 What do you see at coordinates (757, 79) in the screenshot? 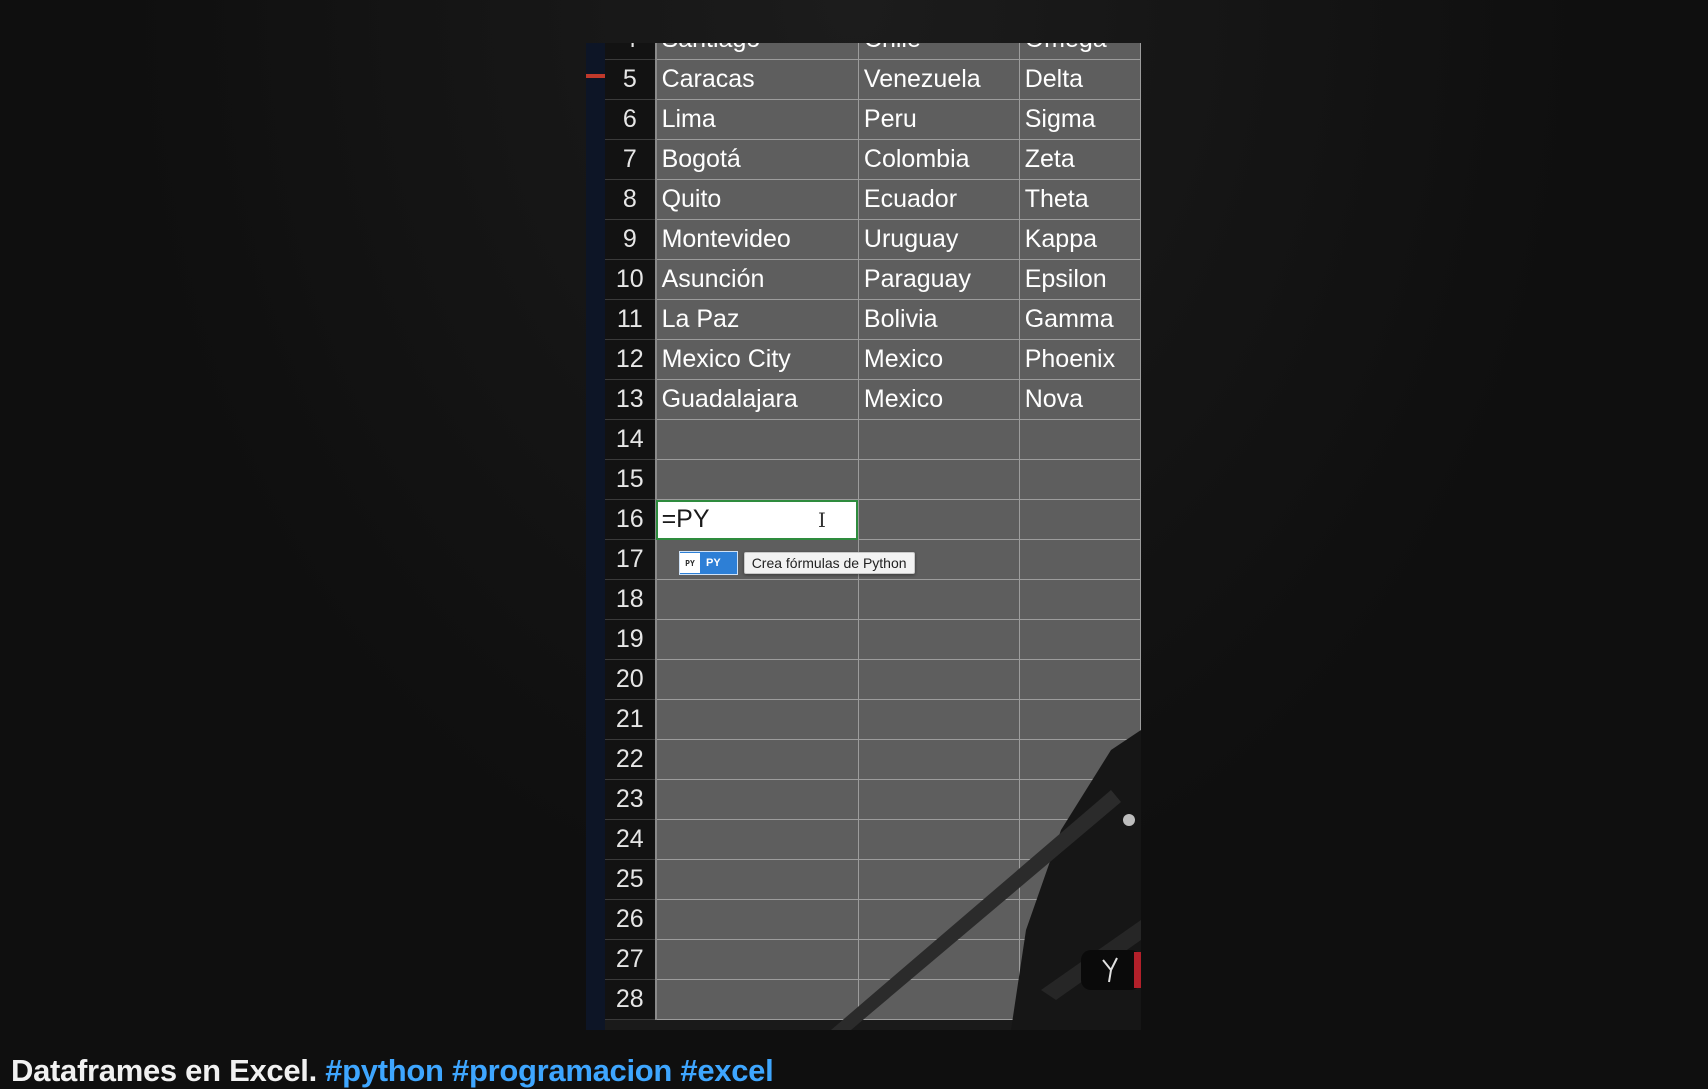
I see `cell-col-a: Caracas` at bounding box center [757, 79].